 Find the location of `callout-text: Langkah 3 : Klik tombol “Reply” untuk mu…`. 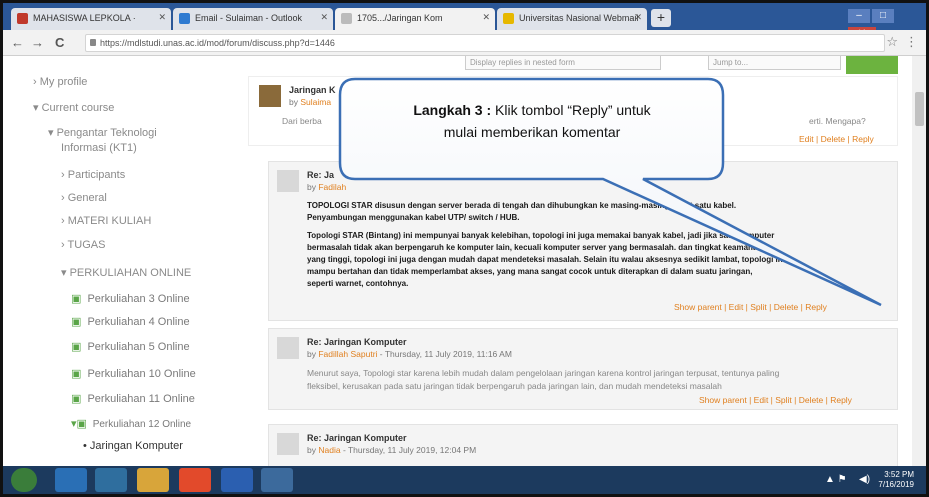

callout-text: Langkah 3 : Klik tombol “Reply” untuk mu… is located at coordinates (532, 121).